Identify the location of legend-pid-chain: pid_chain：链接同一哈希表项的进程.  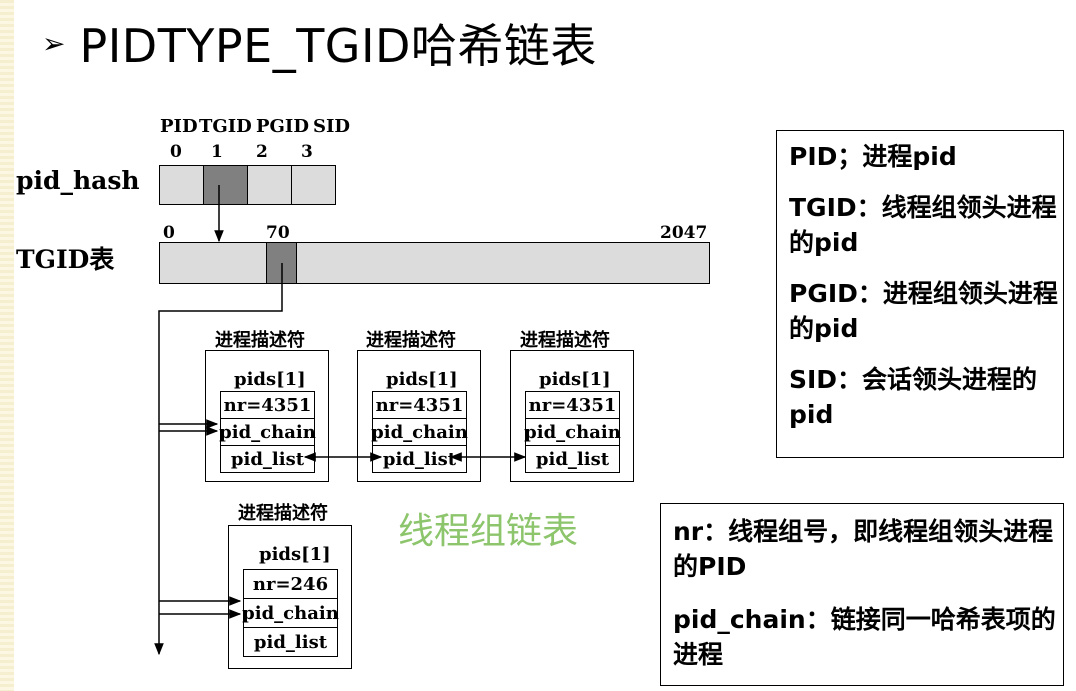
(864, 637).